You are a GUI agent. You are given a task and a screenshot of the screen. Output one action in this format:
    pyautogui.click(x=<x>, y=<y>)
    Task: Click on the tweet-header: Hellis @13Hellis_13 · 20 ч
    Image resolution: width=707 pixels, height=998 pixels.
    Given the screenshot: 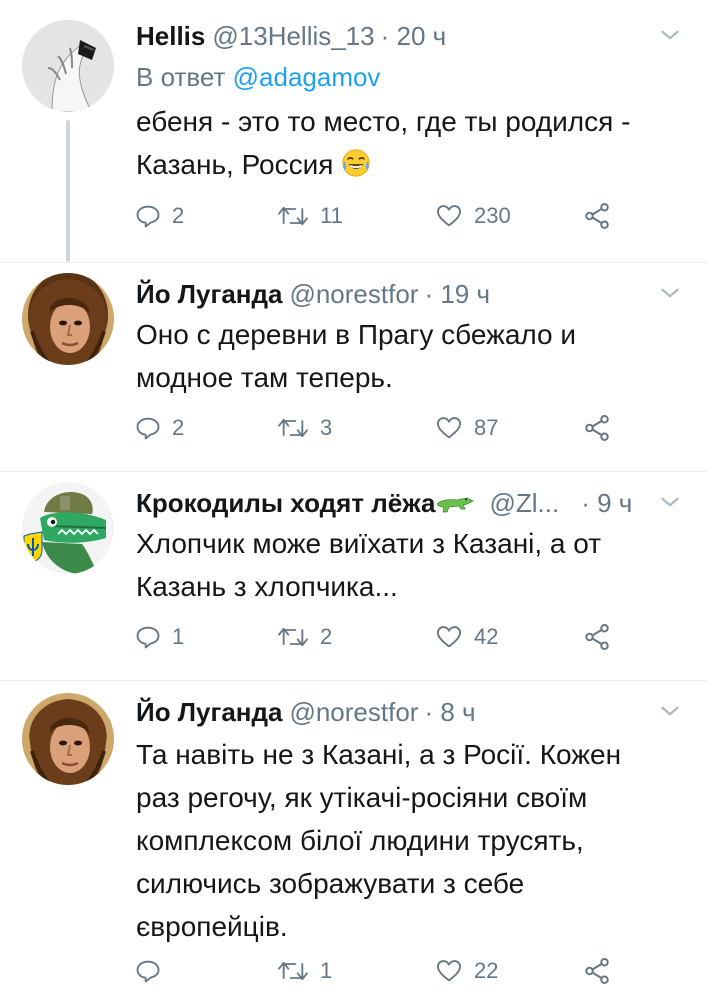 What is the action you would take?
    pyautogui.click(x=411, y=36)
    